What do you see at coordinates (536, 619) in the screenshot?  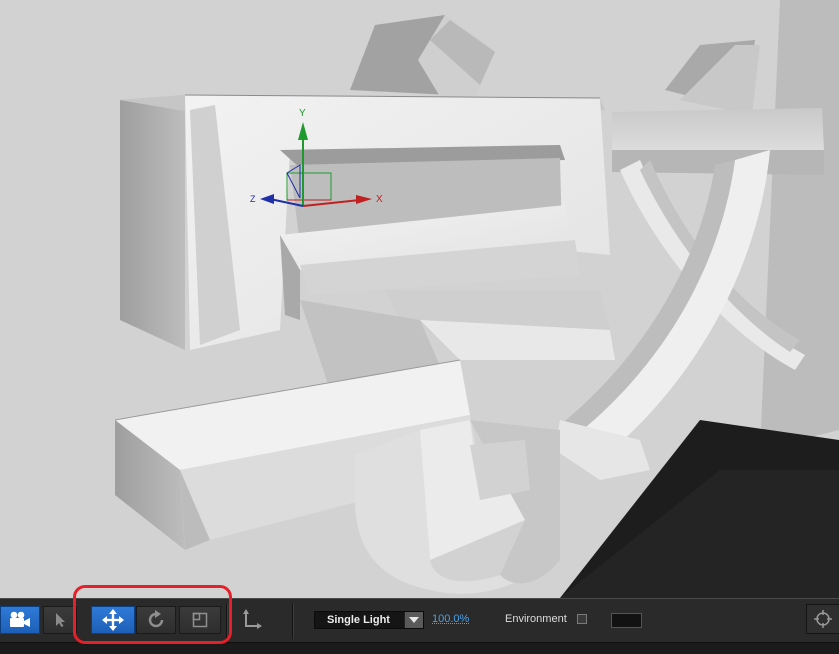 I see `environment-label: Environment` at bounding box center [536, 619].